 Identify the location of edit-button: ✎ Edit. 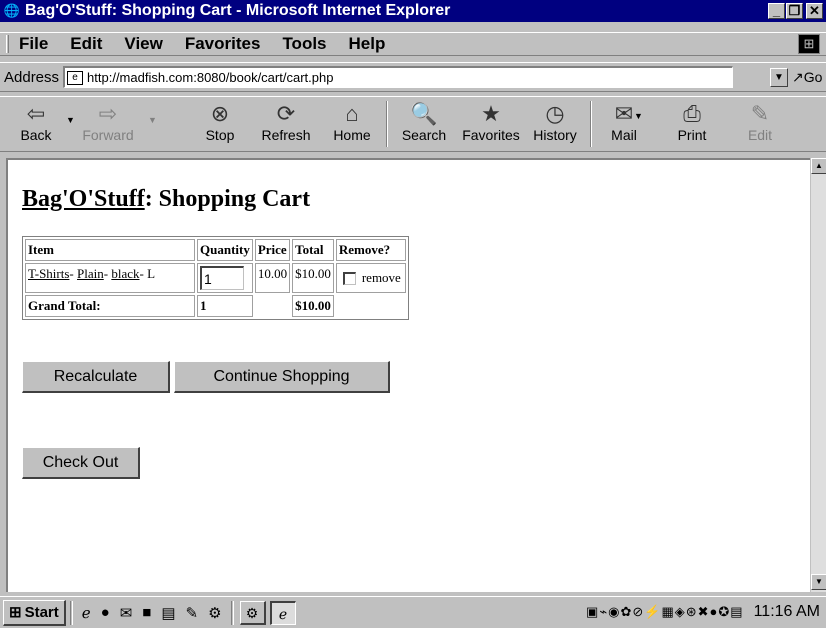
(760, 125).